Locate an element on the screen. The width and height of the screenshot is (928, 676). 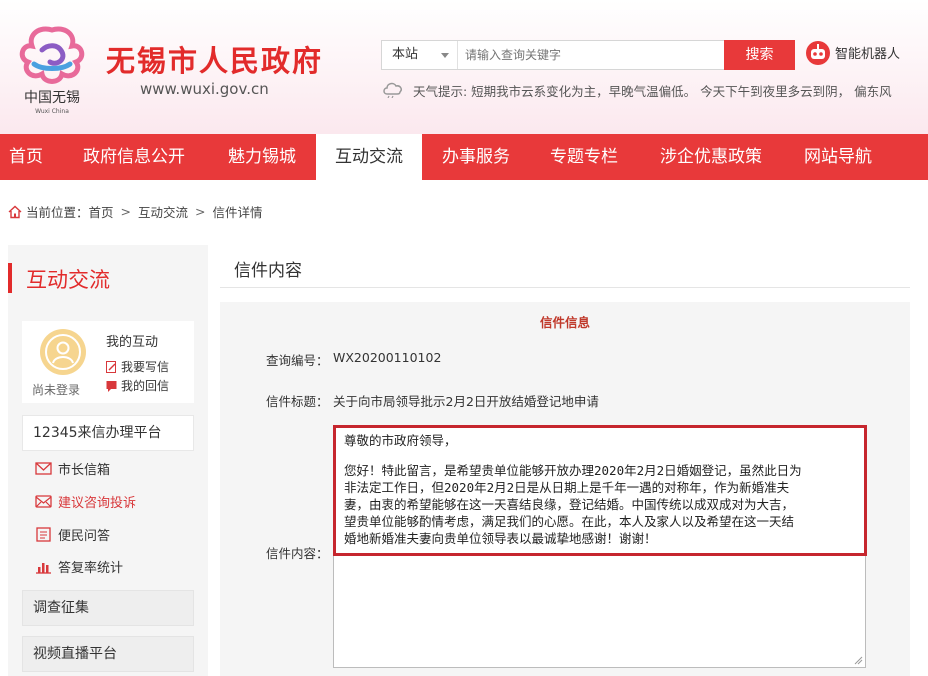
my-interaction-title: 我的互动 is located at coordinates (132, 342).